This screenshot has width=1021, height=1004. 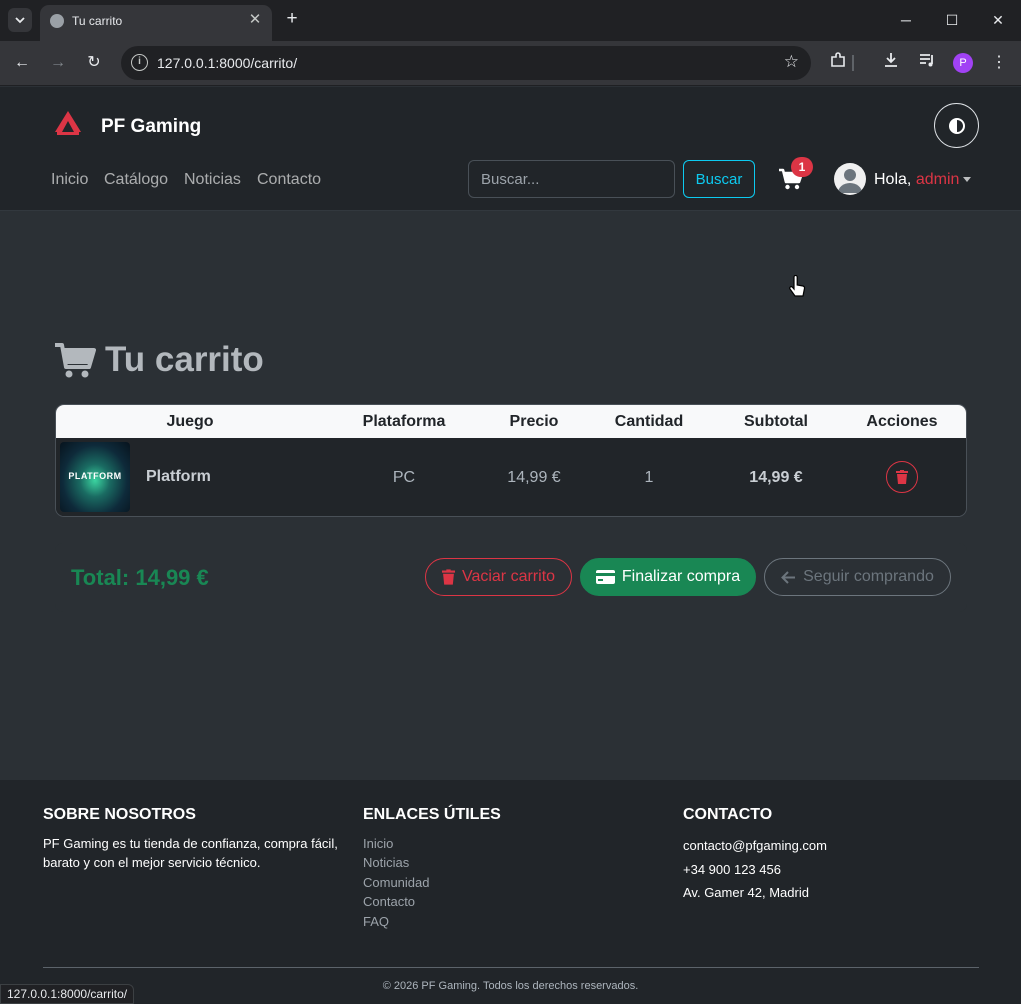 I want to click on nav-link-noticias: Noticias, so click(x=212, y=180).